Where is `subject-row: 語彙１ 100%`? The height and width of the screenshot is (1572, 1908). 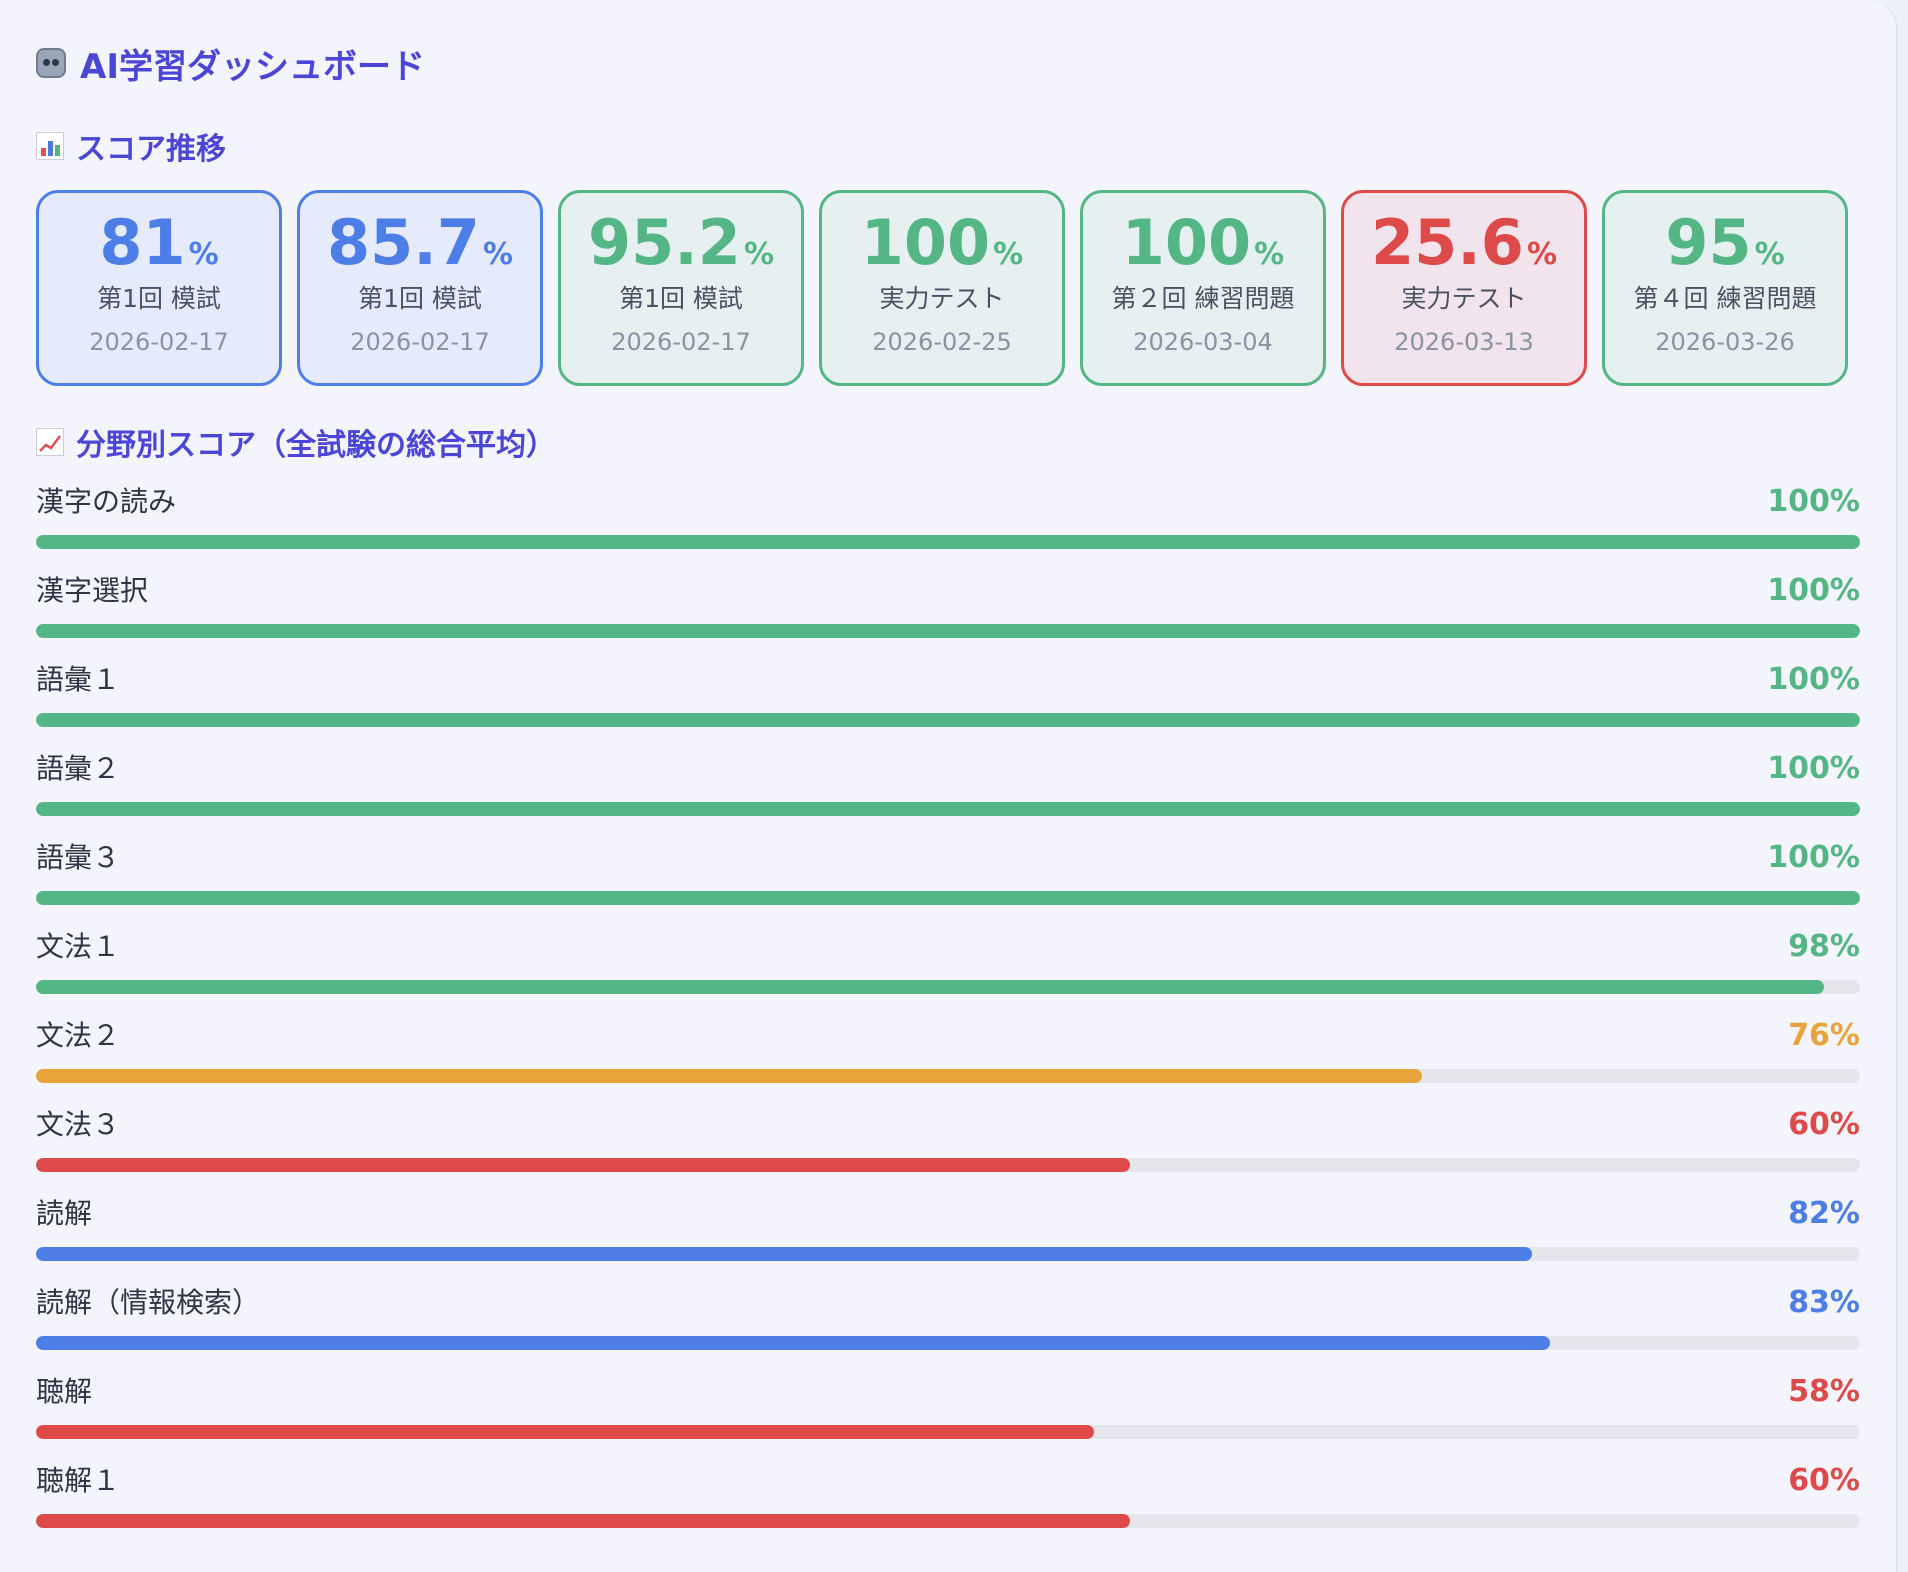 subject-row: 語彙１ 100% is located at coordinates (948, 706).